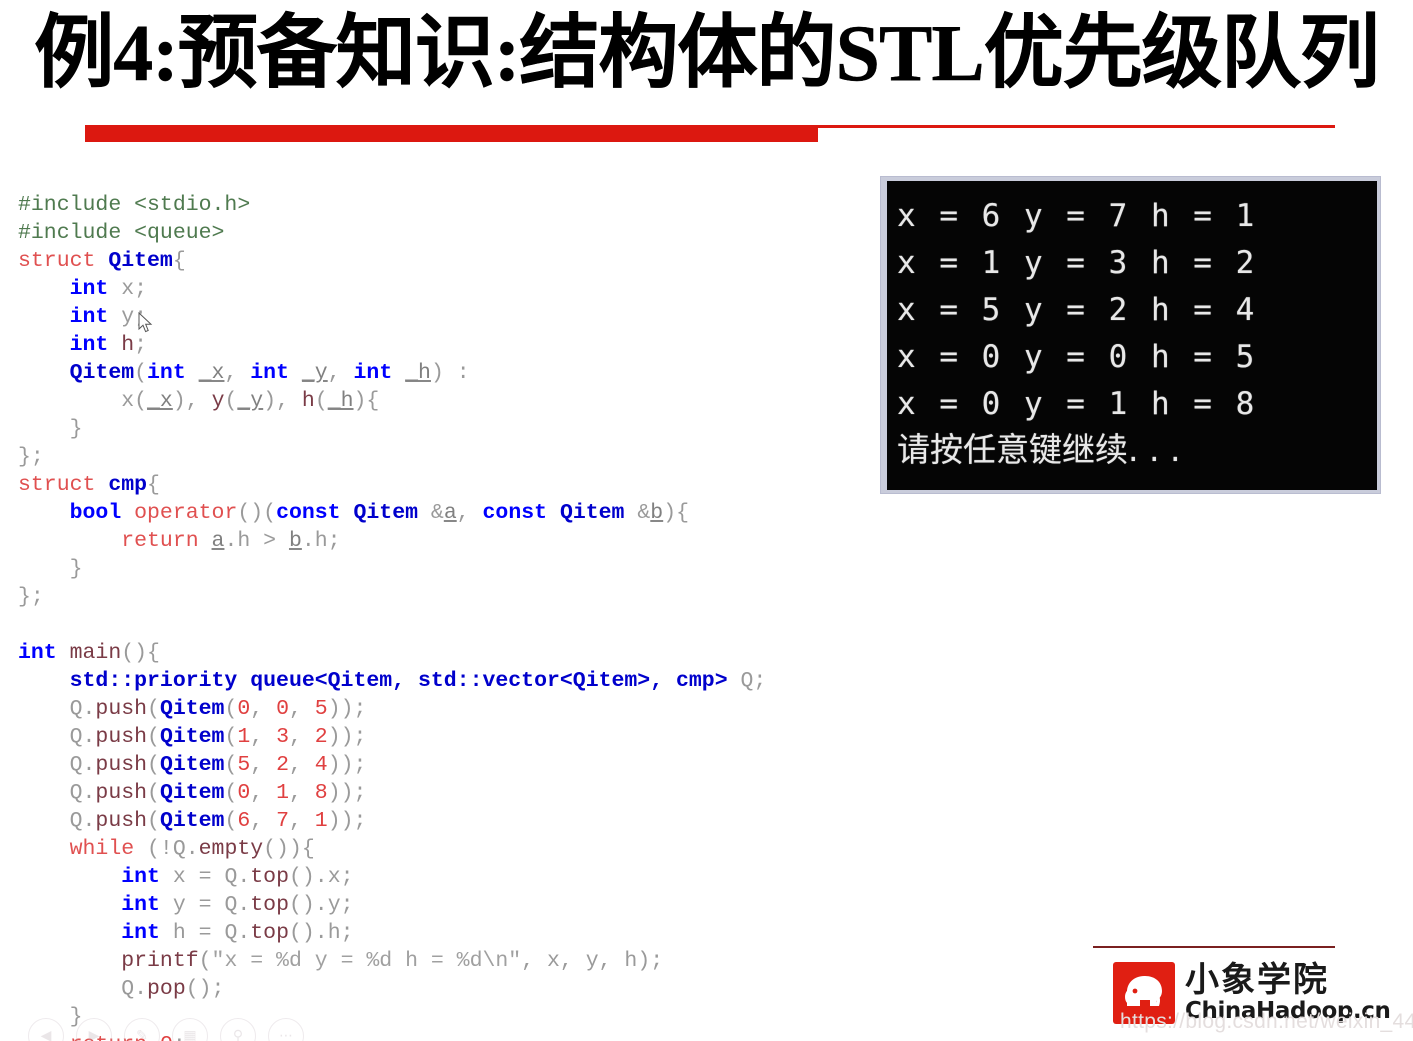 Image resolution: width=1413 pixels, height=1041 pixels. I want to click on pen-icon: ✎, so click(142, 1029).